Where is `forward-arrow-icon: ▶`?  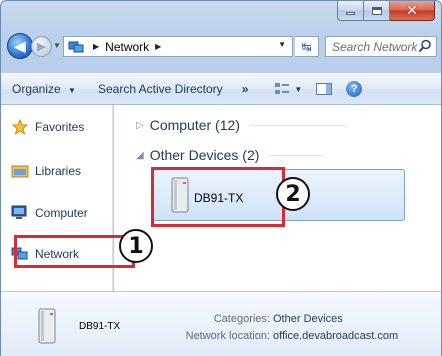 forward-arrow-icon: ▶ is located at coordinates (41, 47).